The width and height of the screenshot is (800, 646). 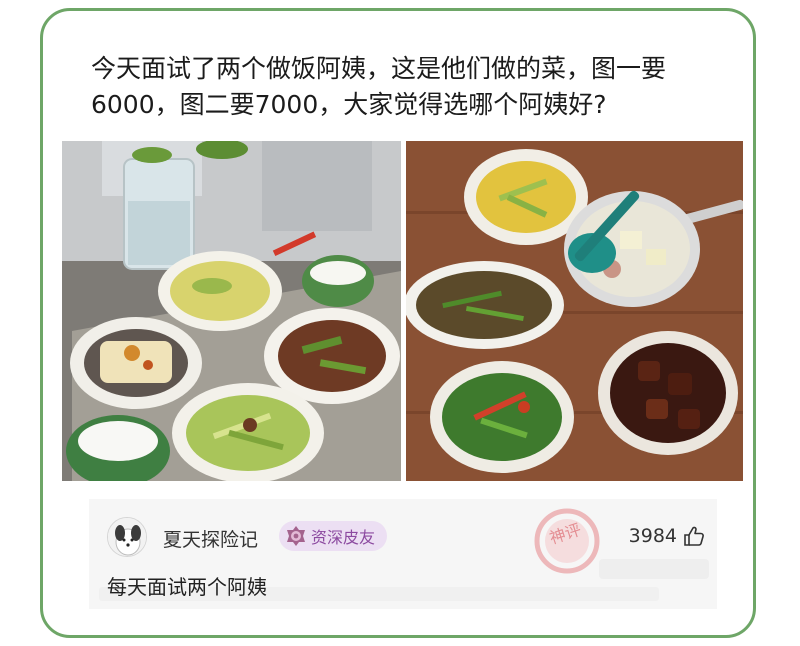 What do you see at coordinates (187, 587) in the screenshot?
I see `comment-text: 每天面试两个阿姨` at bounding box center [187, 587].